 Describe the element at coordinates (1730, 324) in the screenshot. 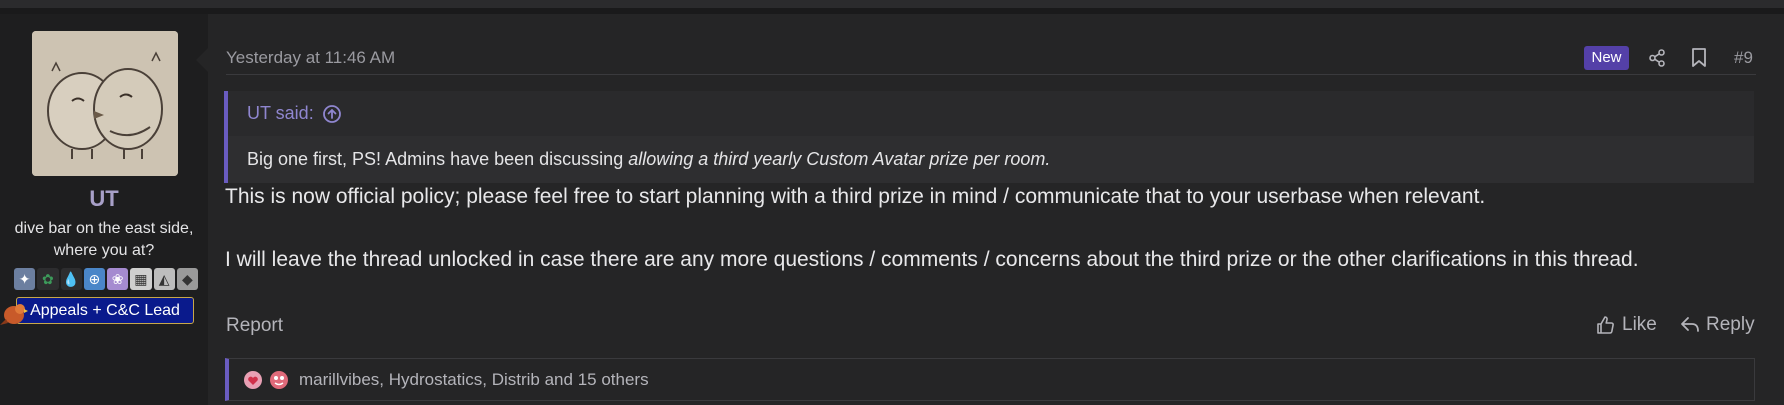

I see `reply-label: Reply` at that location.